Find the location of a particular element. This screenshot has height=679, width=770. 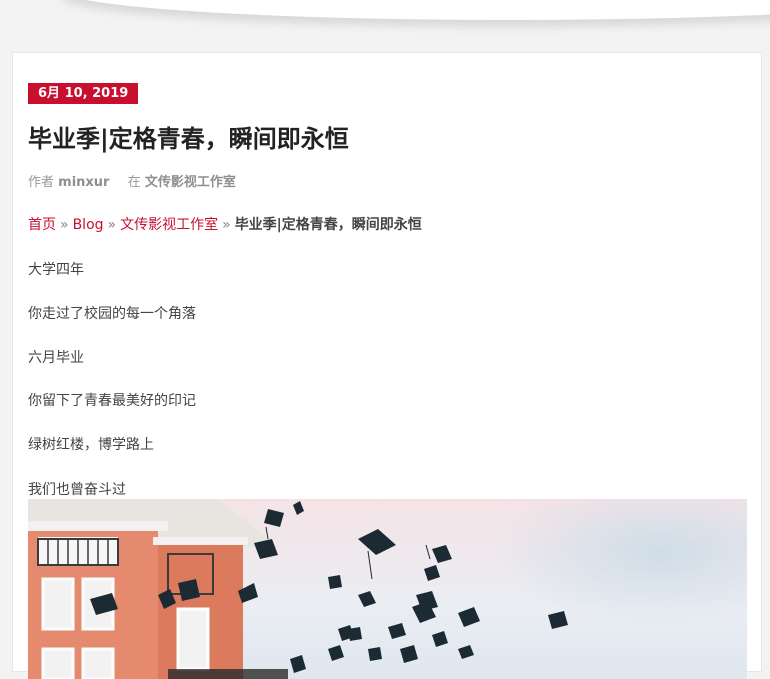

header-shadow is located at coordinates (385, 20).